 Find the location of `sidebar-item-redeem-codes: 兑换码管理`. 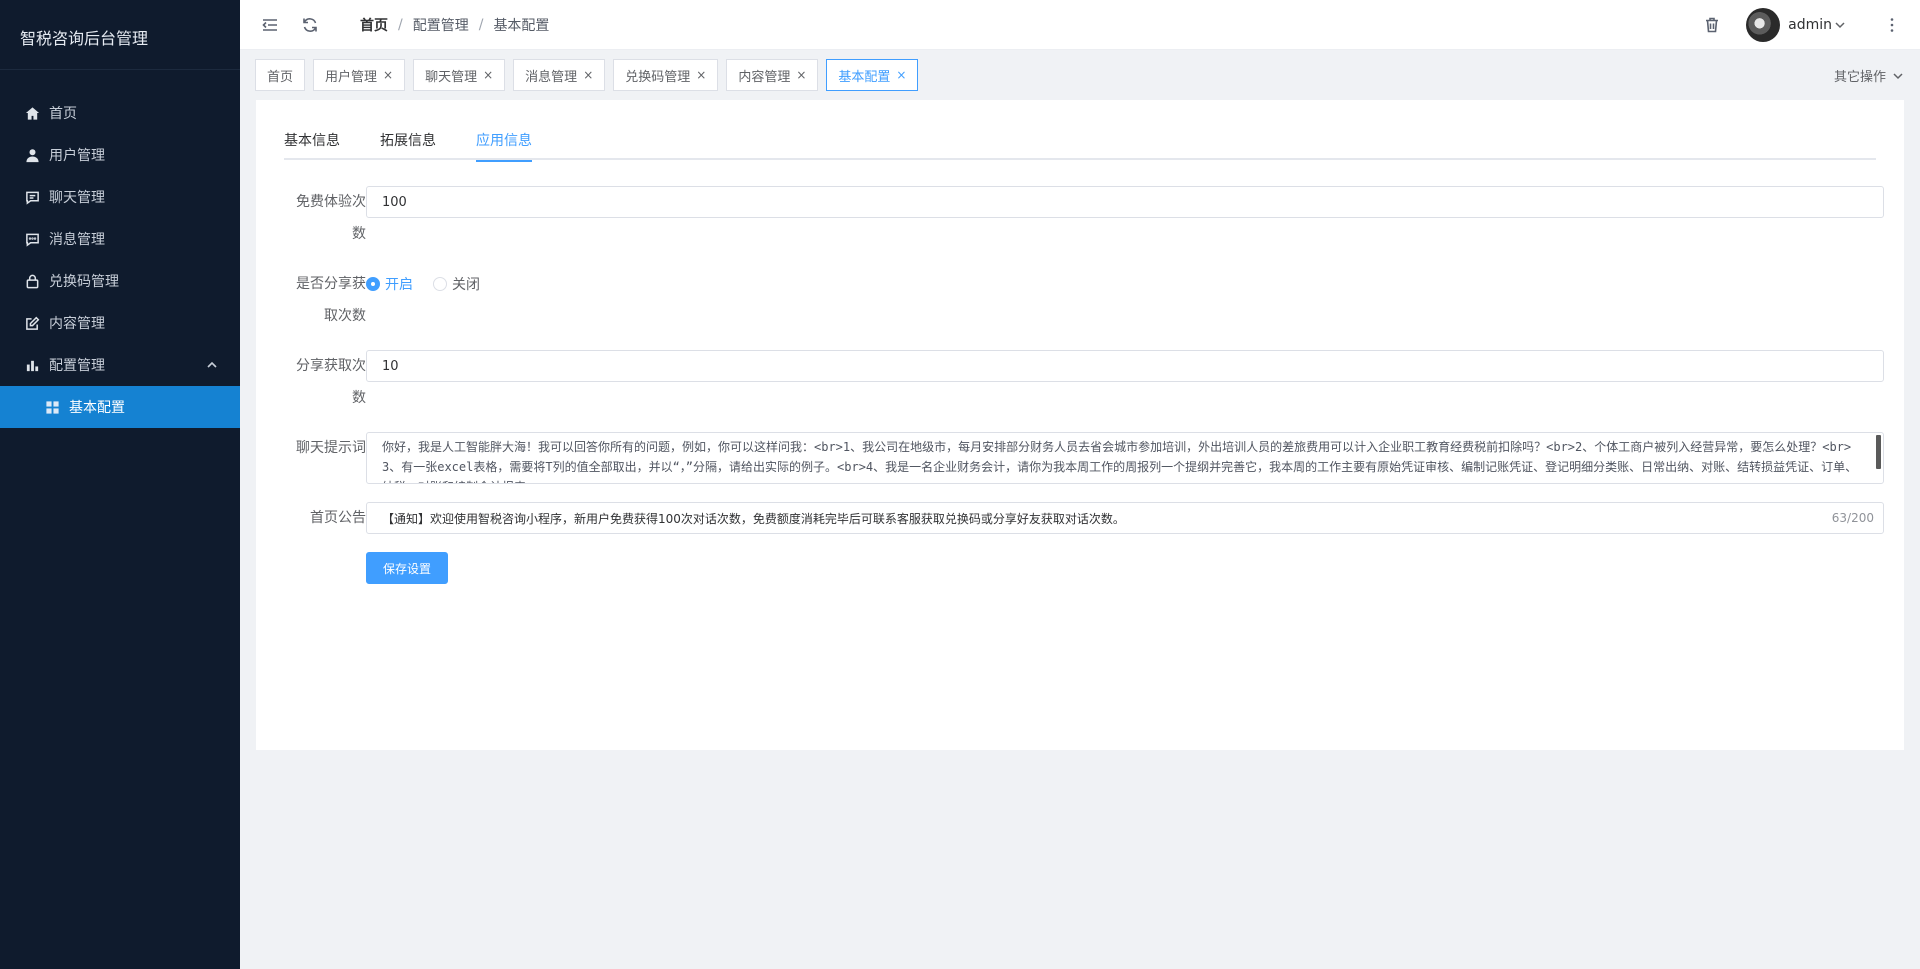

sidebar-item-redeem-codes: 兑换码管理 is located at coordinates (120, 281).